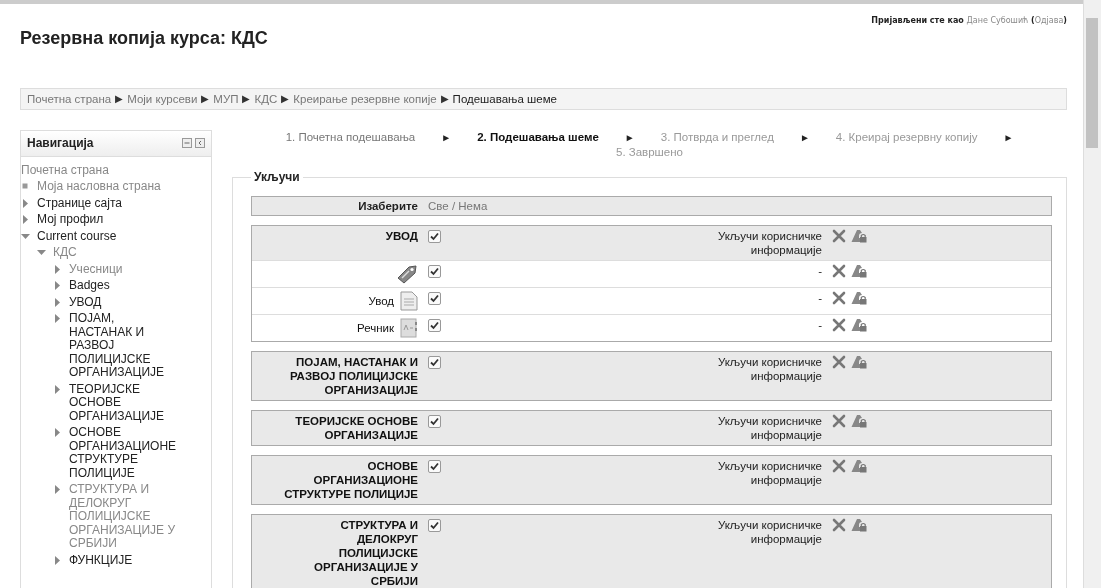 Image resolution: width=1101 pixels, height=588 pixels. What do you see at coordinates (381, 301) in the screenshot?
I see `activity-name: Увод` at bounding box center [381, 301].